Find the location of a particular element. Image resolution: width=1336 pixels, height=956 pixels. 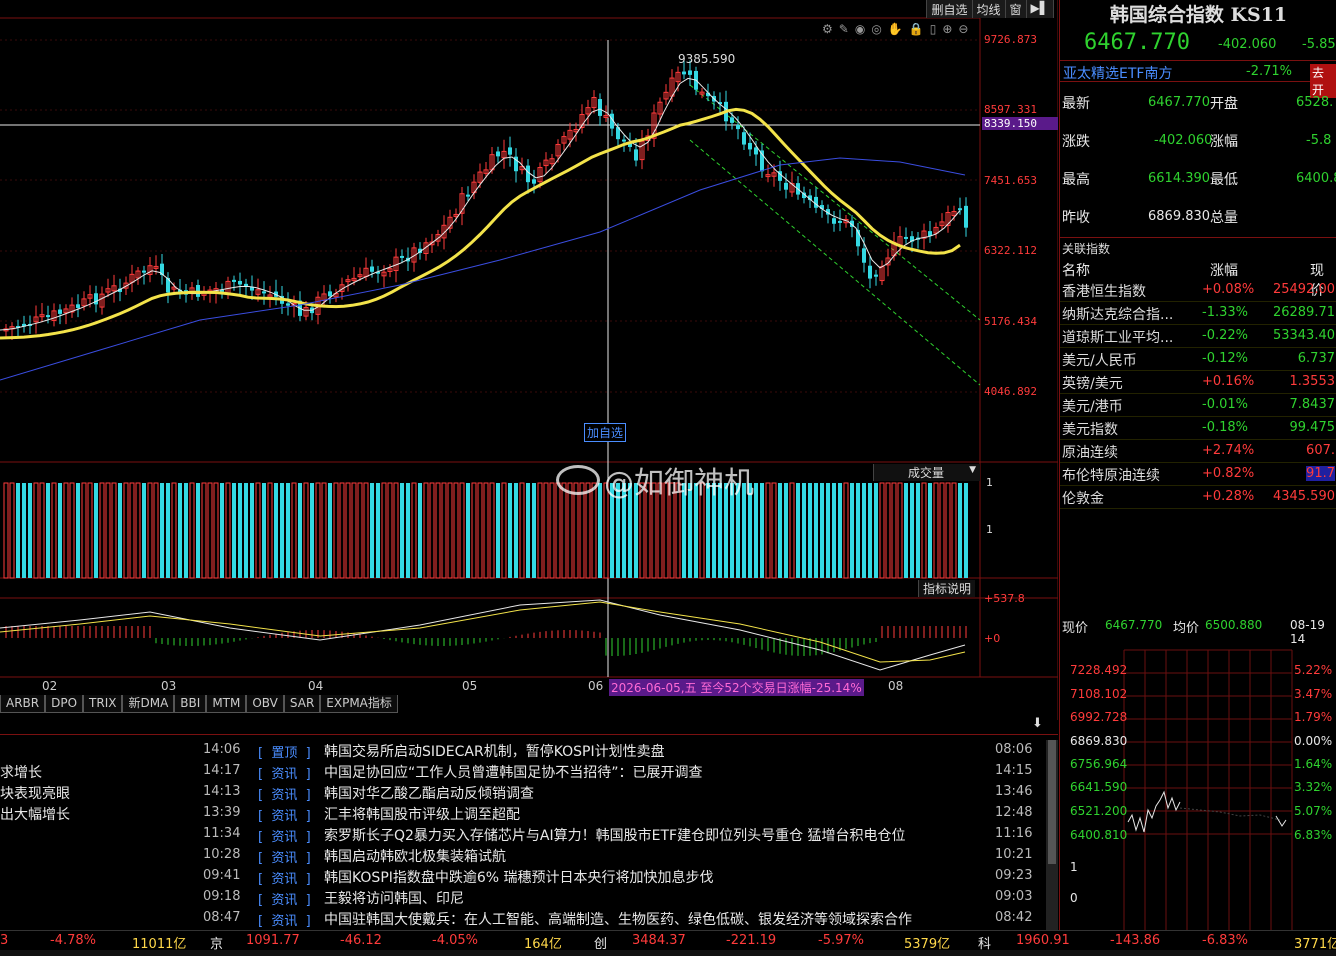

news-title: 韩国交易所启动SIDECAR机制，暂停KOSPI计划性卖盘 is located at coordinates (494, 751).